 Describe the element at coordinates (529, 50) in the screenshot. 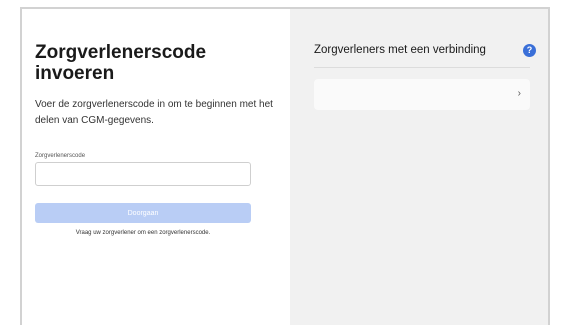

I see `help-icon: ?` at that location.